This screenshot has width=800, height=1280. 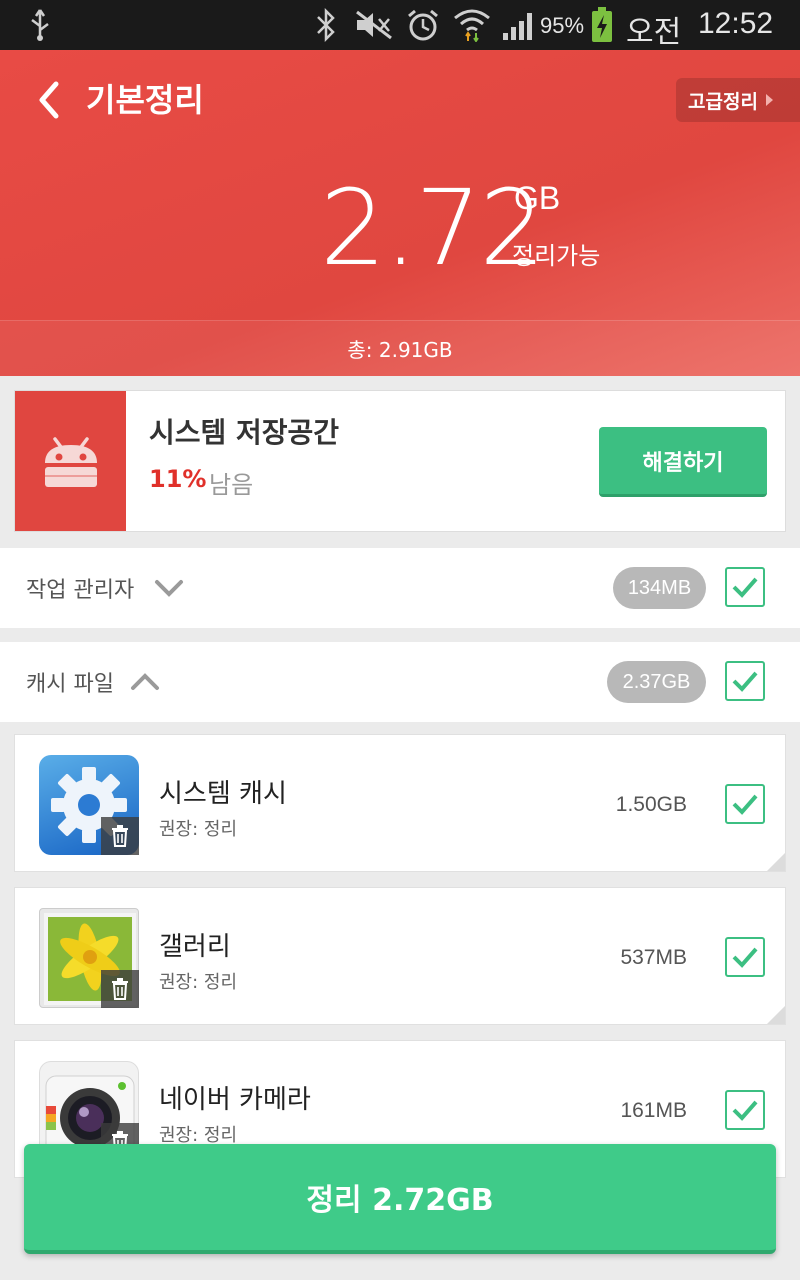 What do you see at coordinates (400, 25) in the screenshot?
I see `status-bar: 95% 오전 12:52` at bounding box center [400, 25].